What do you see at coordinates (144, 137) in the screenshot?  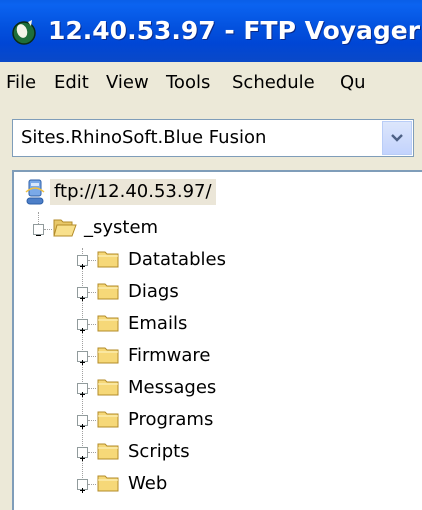 I see `site-selector-value: Sites.RhinoSoft.Blue Fusion` at bounding box center [144, 137].